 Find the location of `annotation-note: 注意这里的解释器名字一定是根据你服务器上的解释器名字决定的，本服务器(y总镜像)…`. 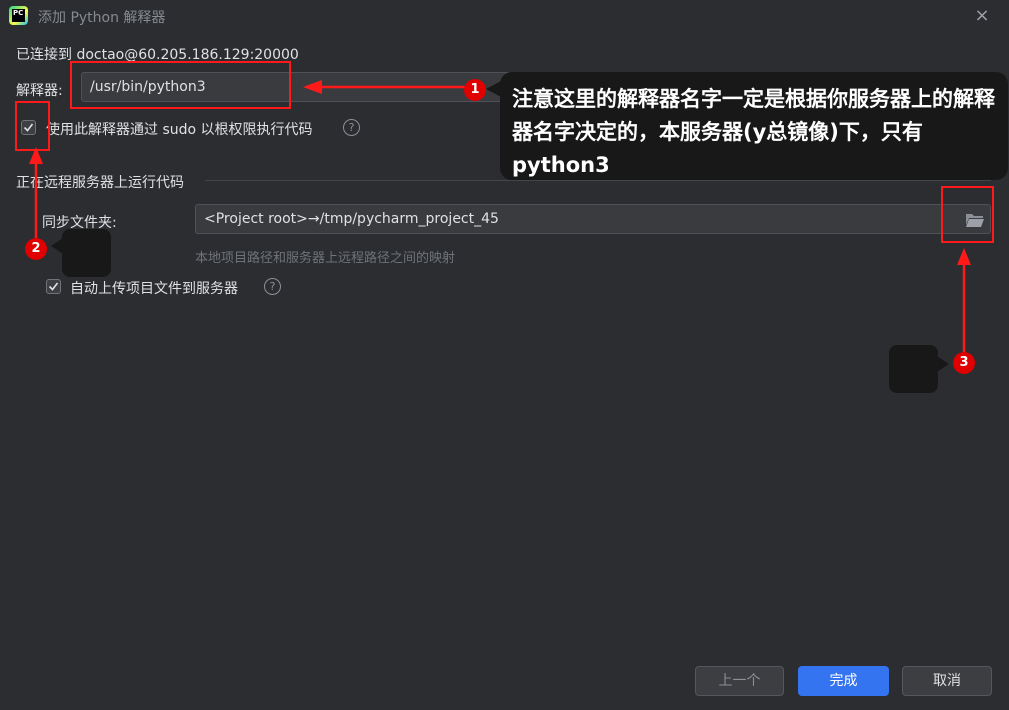

annotation-note: 注意这里的解释器名字一定是根据你服务器上的解释器名字决定的，本服务器(y总镜像)… is located at coordinates (754, 126).